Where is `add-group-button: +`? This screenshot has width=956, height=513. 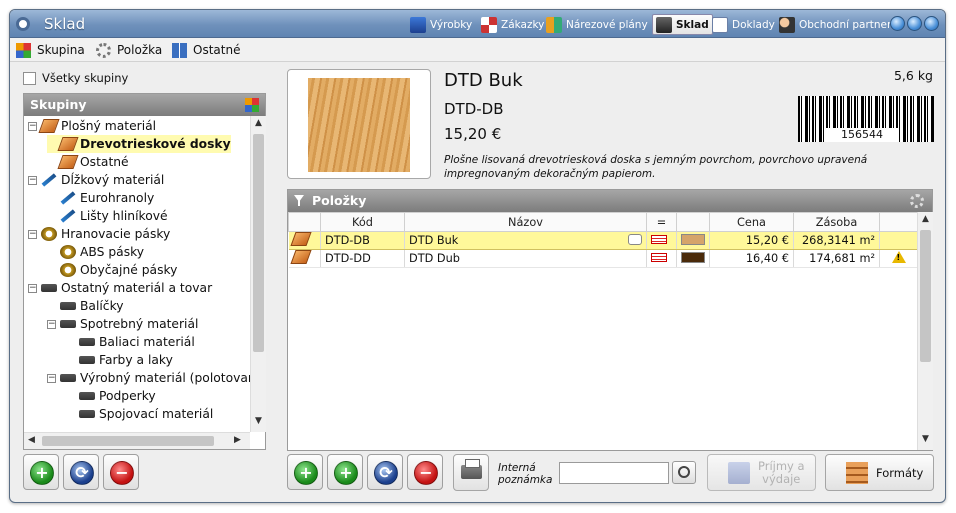 add-group-button: + is located at coordinates (41, 472).